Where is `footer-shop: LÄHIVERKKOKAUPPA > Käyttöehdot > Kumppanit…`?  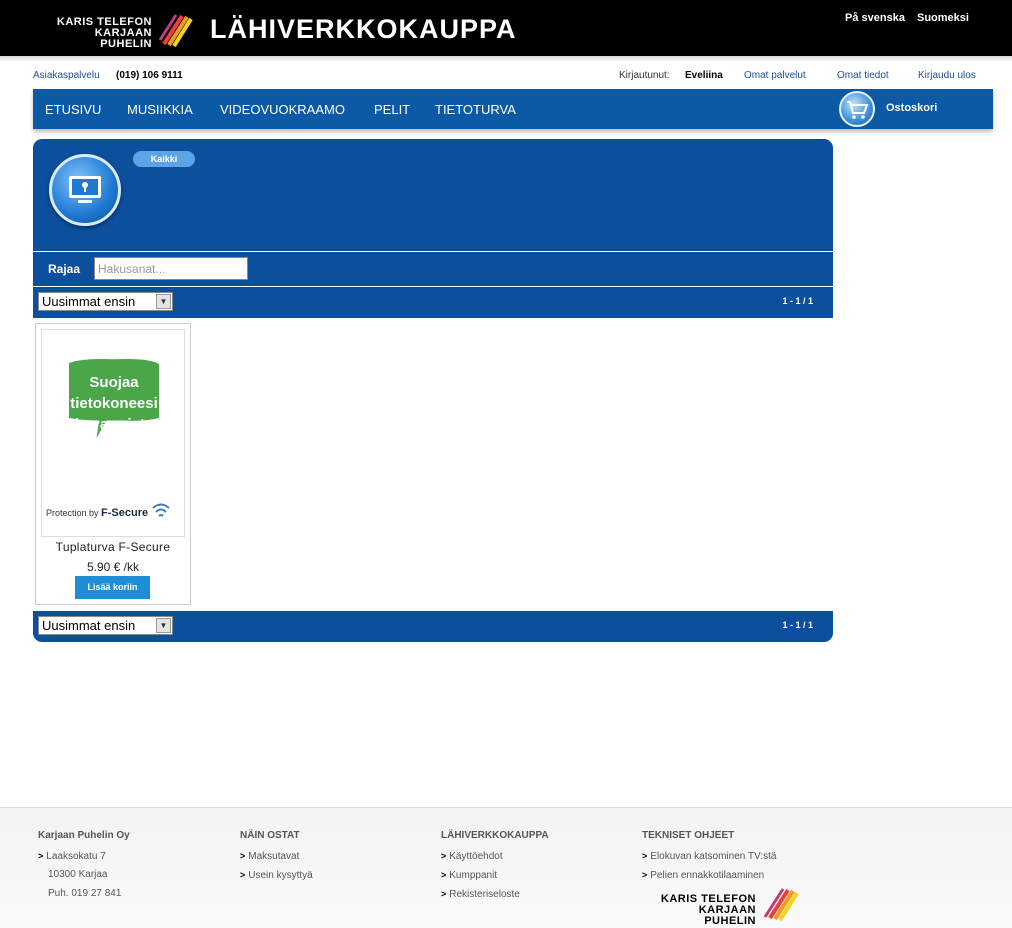
footer-shop: LÄHIVERKKOKAUPPA > Käyttöehdot > Kumppanit… is located at coordinates (495, 868).